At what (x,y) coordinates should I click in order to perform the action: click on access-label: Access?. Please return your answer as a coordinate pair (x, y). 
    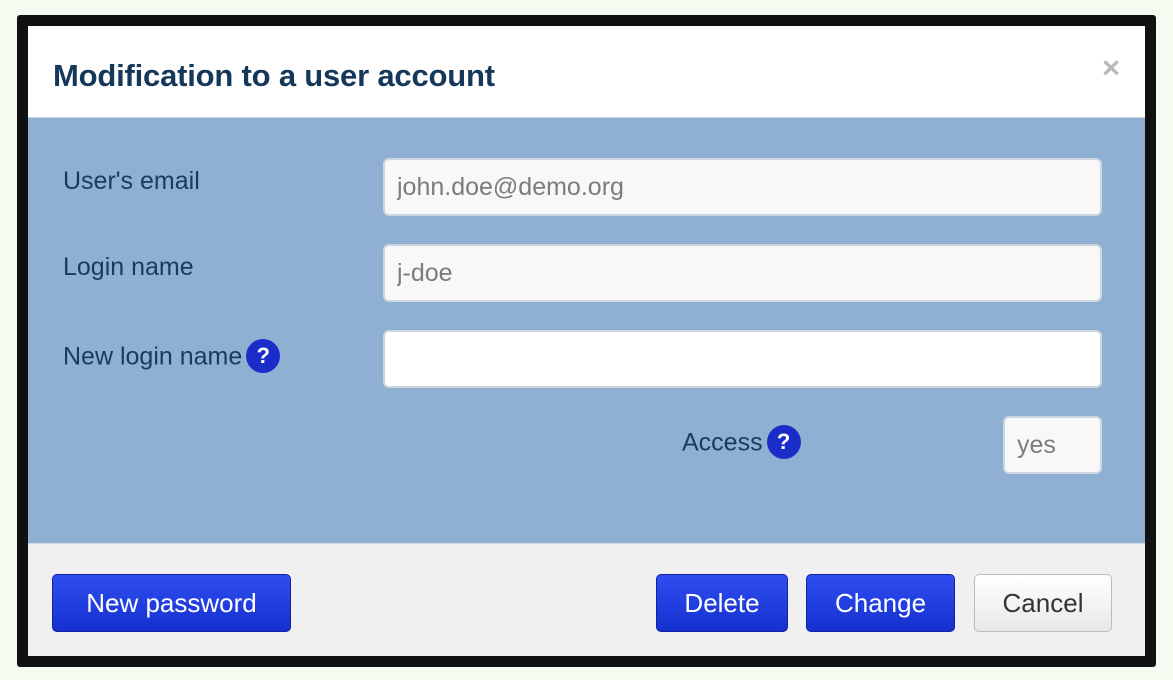
    Looking at the image, I should click on (741, 443).